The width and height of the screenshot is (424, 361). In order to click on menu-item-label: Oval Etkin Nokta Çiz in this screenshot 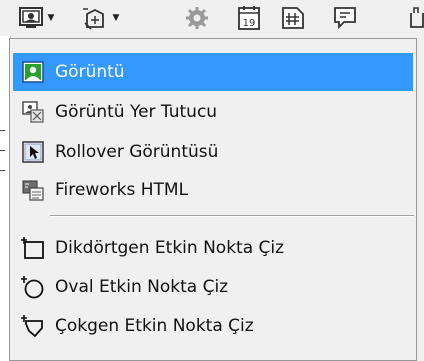, I will do `click(142, 287)`.